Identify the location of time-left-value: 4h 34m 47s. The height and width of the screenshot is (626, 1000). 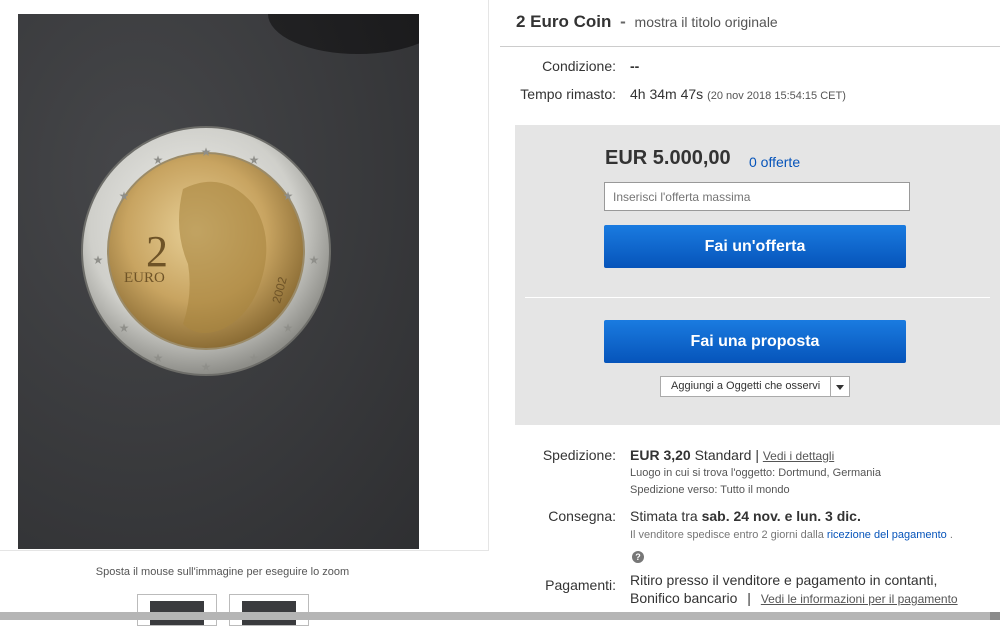
(667, 94).